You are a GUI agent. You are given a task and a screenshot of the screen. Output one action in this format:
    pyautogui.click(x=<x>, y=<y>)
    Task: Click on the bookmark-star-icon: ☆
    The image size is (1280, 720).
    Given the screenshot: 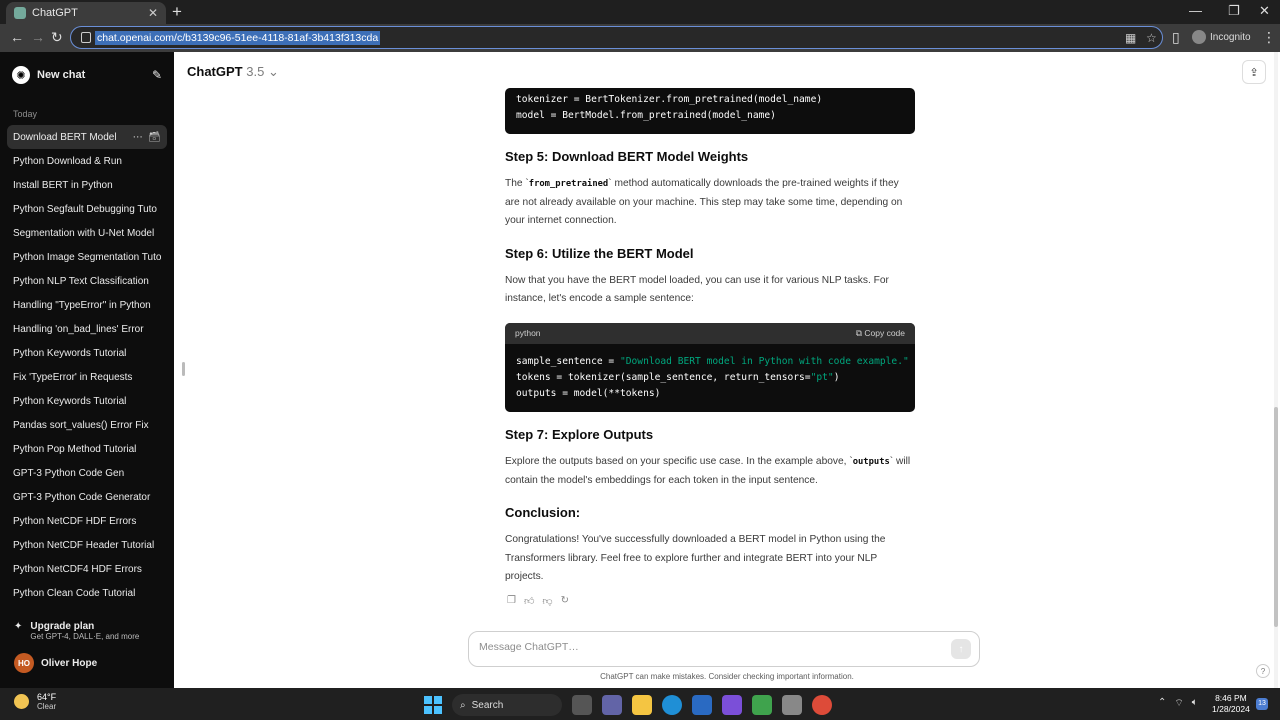 What is the action you would take?
    pyautogui.click(x=1151, y=38)
    